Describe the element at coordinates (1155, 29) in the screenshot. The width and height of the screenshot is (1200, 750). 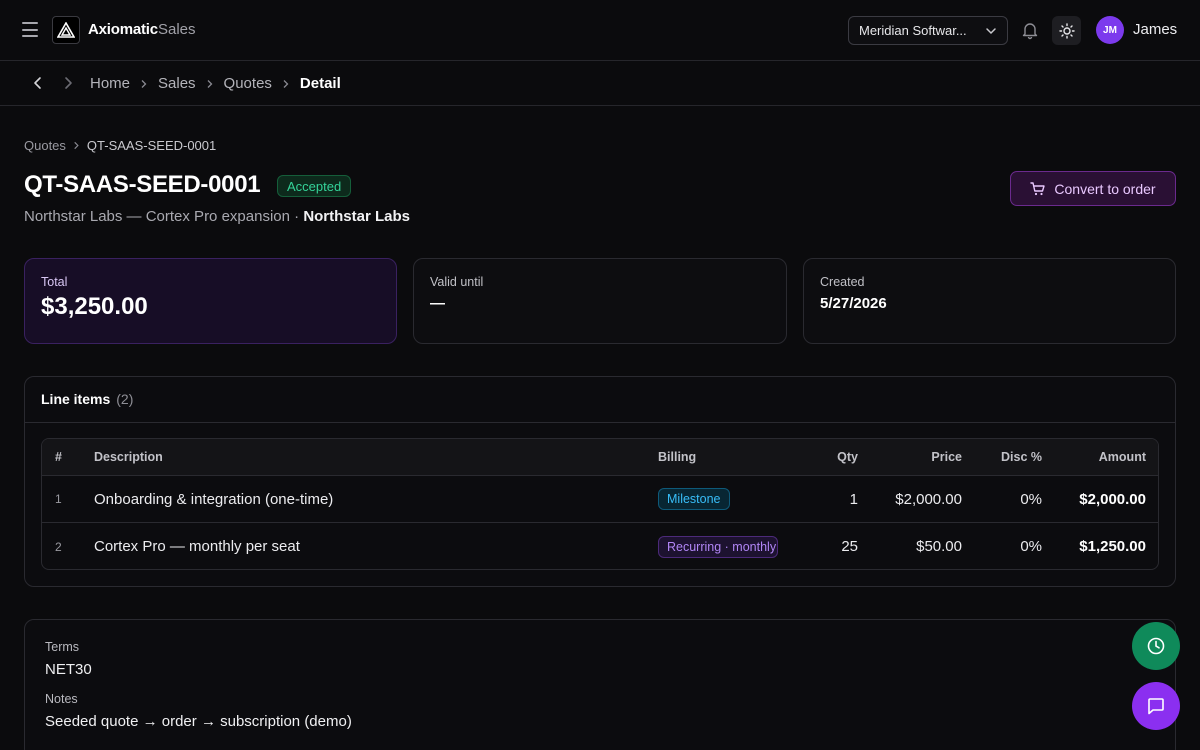
I see `user-name: James` at that location.